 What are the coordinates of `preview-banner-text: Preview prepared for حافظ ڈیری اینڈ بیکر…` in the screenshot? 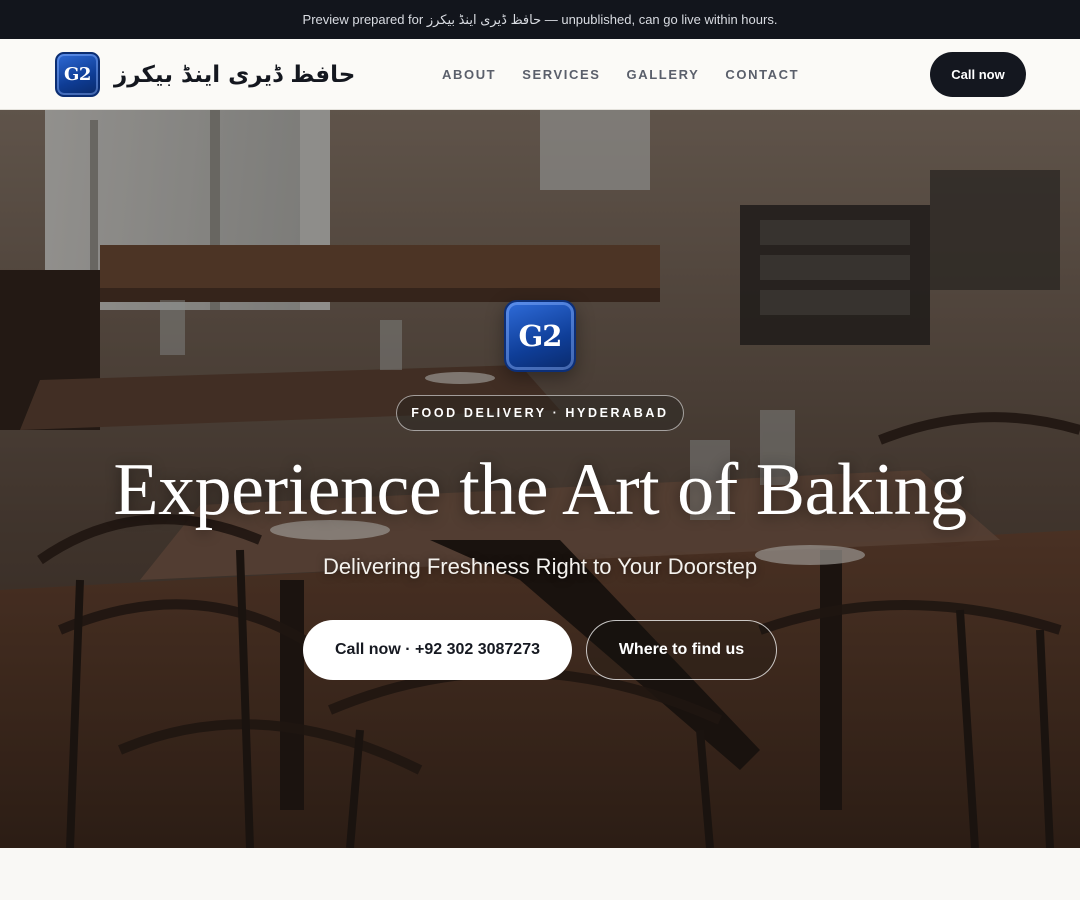 It's located at (540, 19).